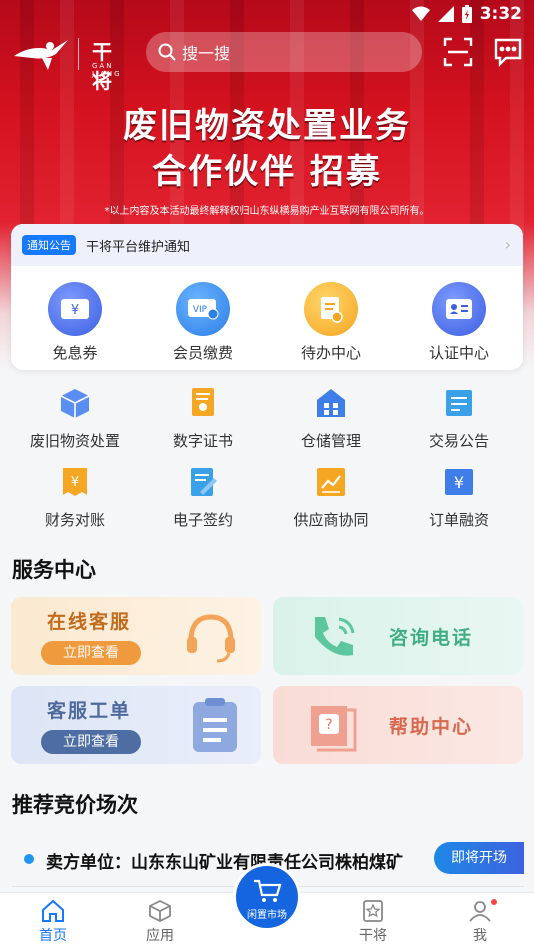 Image resolution: width=534 pixels, height=950 pixels. Describe the element at coordinates (335, 636) in the screenshot. I see `phone-icon` at that location.